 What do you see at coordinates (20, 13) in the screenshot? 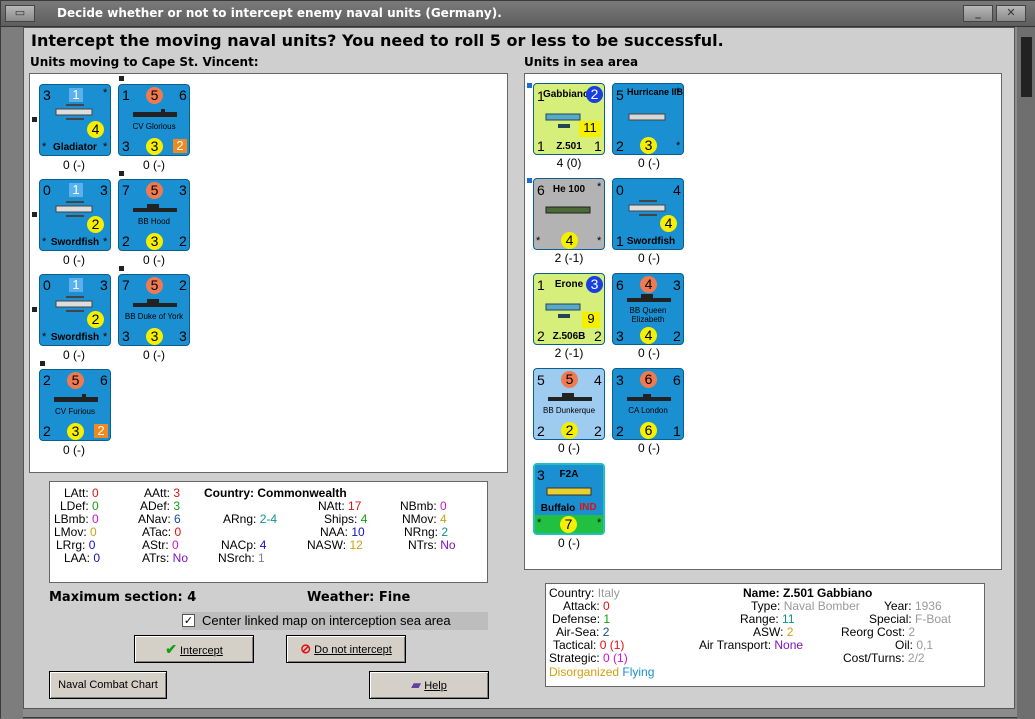
I see `system-menu-button: ▭` at bounding box center [20, 13].